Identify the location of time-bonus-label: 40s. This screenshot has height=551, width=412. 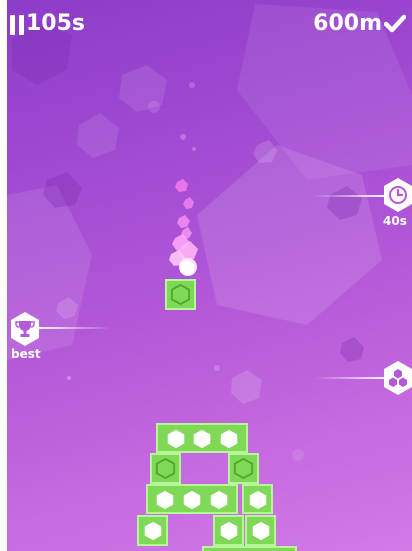
(395, 221).